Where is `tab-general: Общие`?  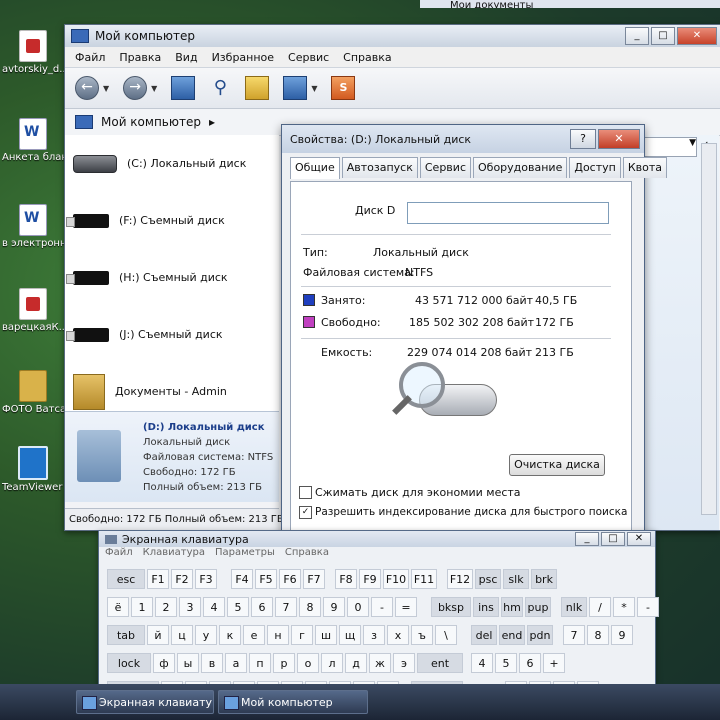
tab-general: Общие is located at coordinates (315, 168).